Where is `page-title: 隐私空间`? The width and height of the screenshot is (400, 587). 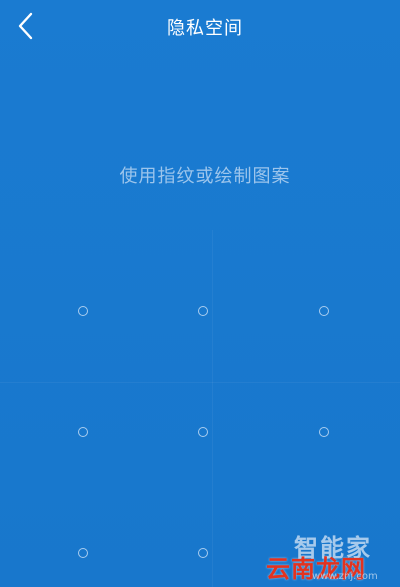 page-title: 隐私空间 is located at coordinates (205, 28).